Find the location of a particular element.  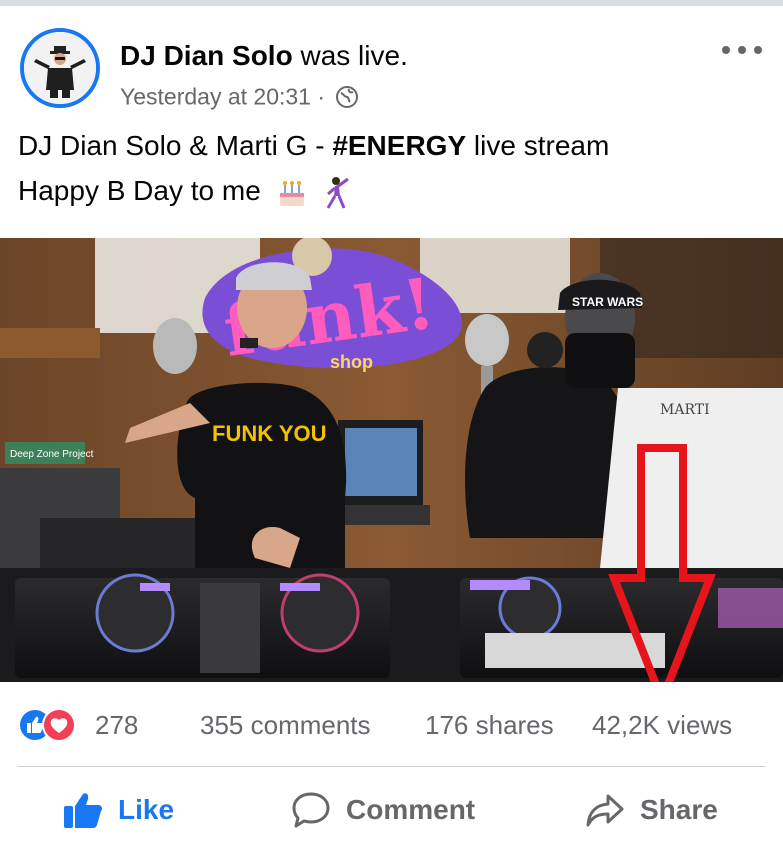

shirt-text: FUNK YOU is located at coordinates (269, 433).